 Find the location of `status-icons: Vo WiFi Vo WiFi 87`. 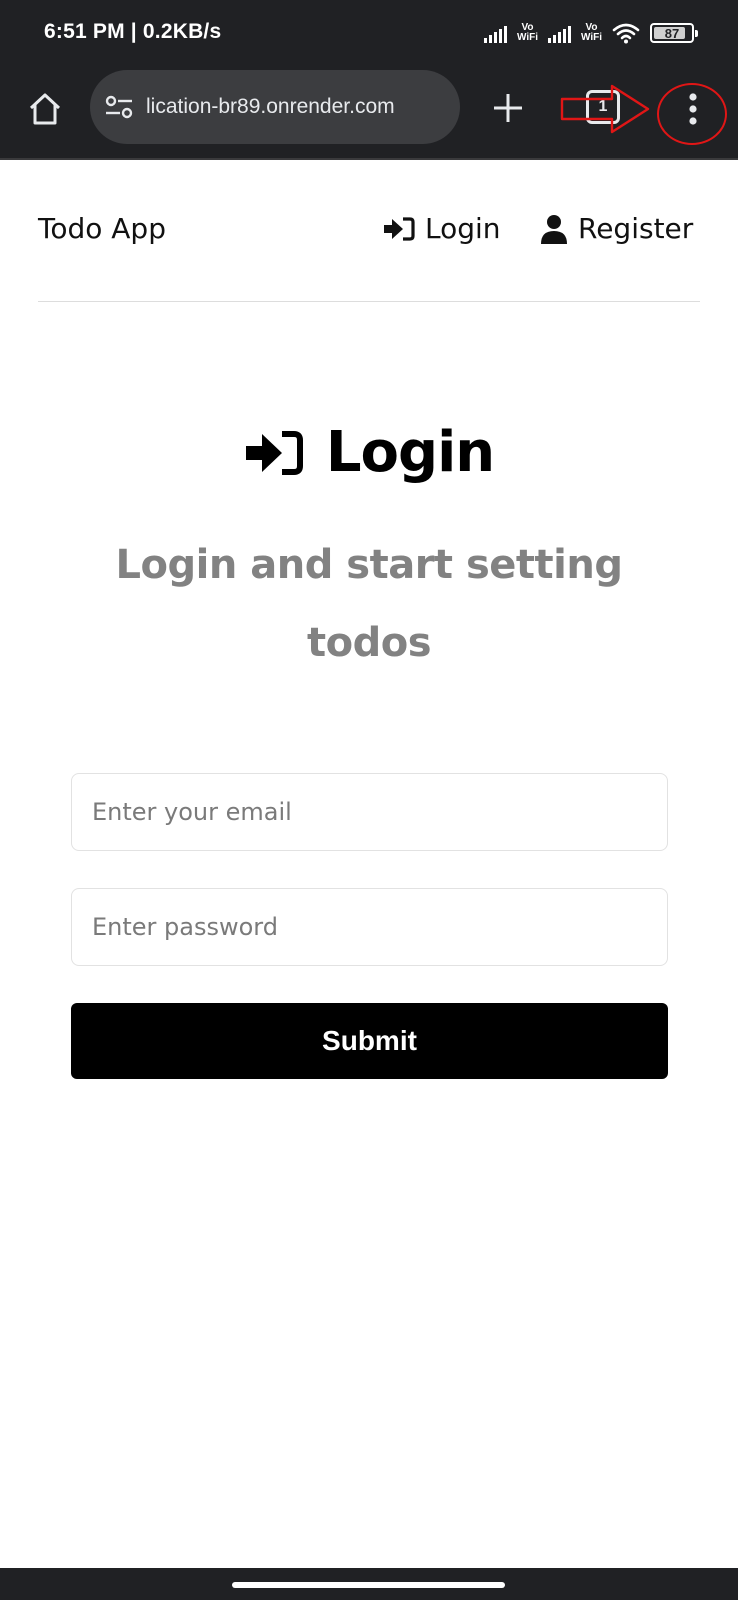

status-icons: Vo WiFi Vo WiFi 87 is located at coordinates (590, 33).